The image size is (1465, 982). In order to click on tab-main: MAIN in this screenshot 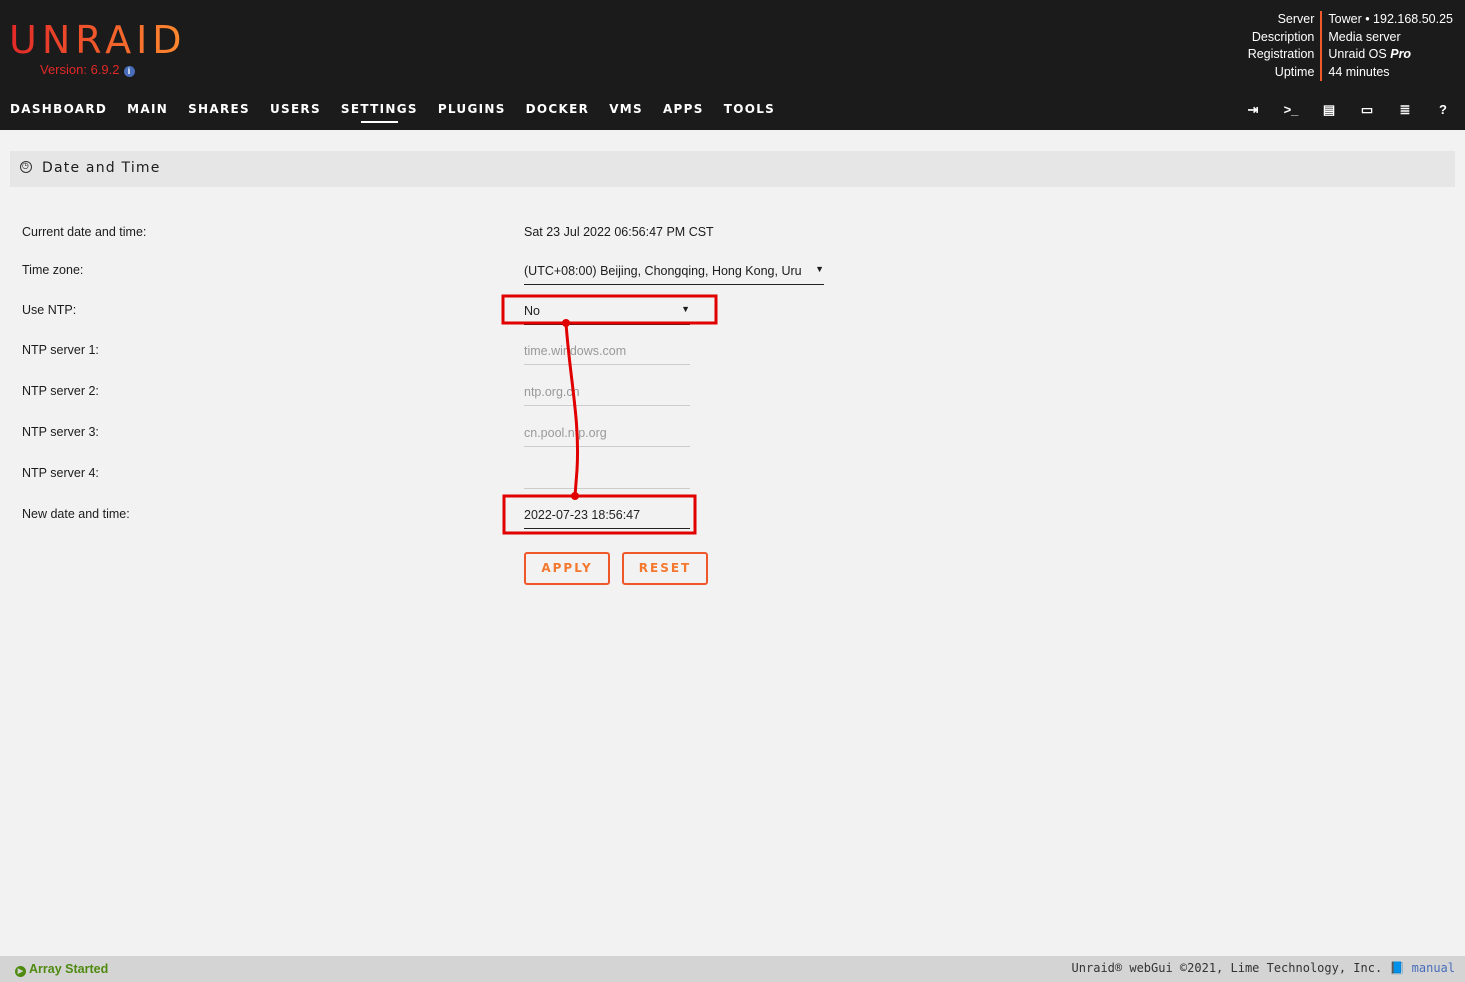, I will do `click(147, 109)`.